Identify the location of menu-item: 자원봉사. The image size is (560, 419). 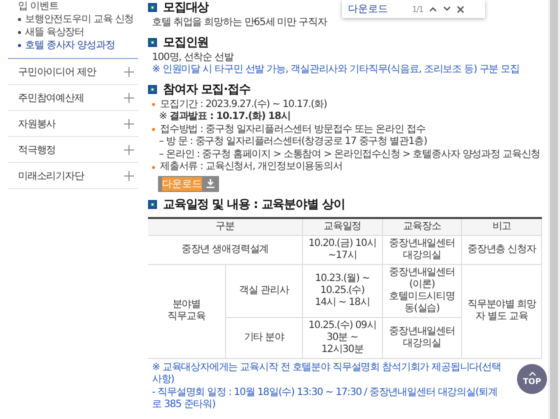
(73, 124).